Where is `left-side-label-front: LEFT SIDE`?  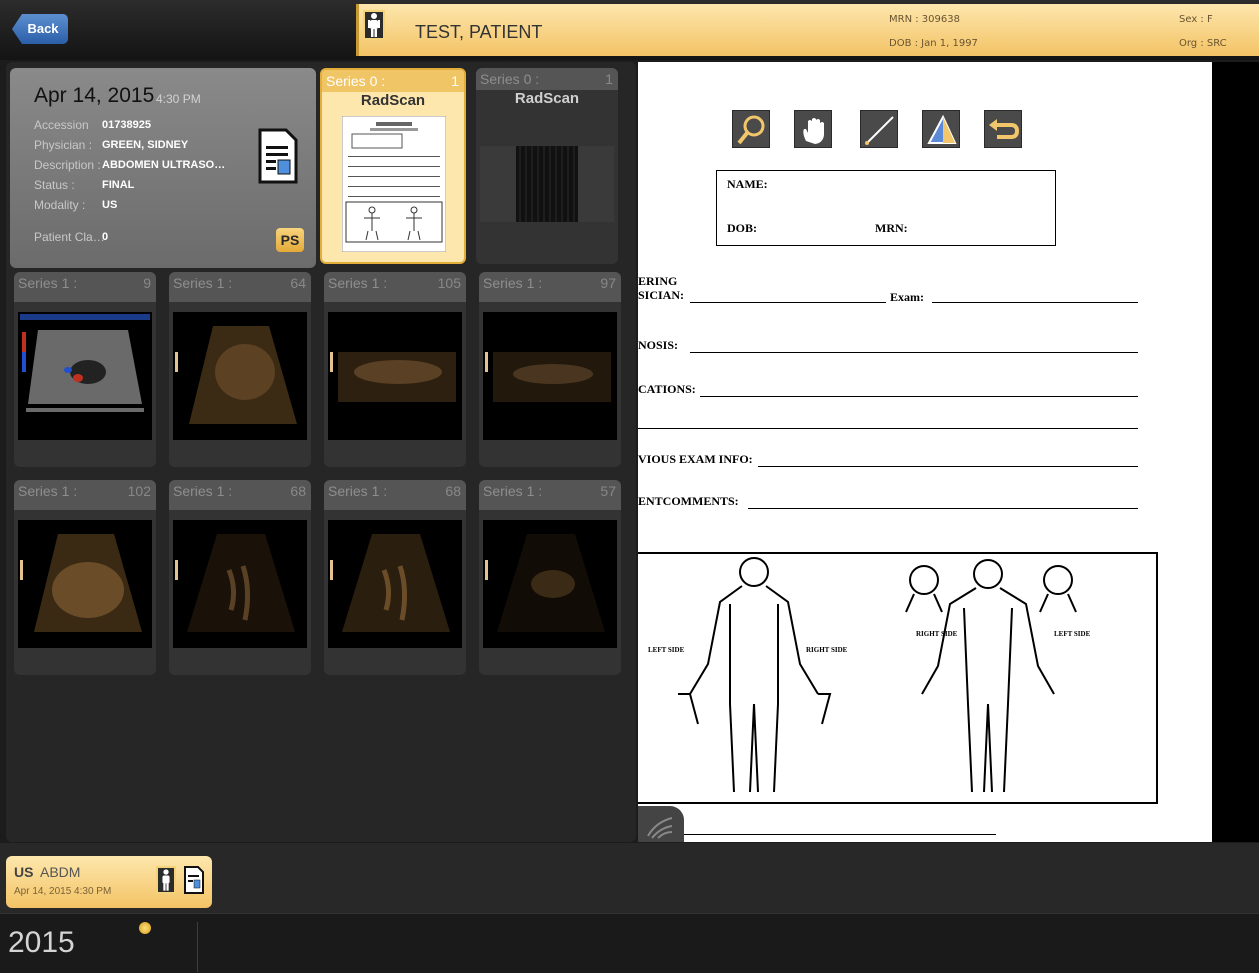 left-side-label-front: LEFT SIDE is located at coordinates (1072, 634).